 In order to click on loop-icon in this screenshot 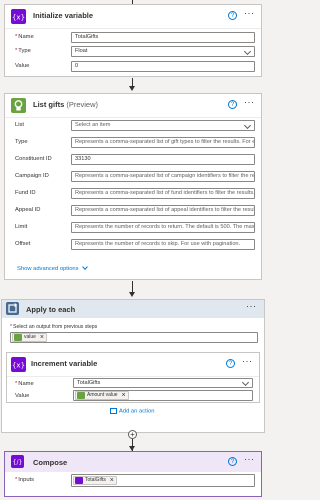, I will do `click(12, 308)`.